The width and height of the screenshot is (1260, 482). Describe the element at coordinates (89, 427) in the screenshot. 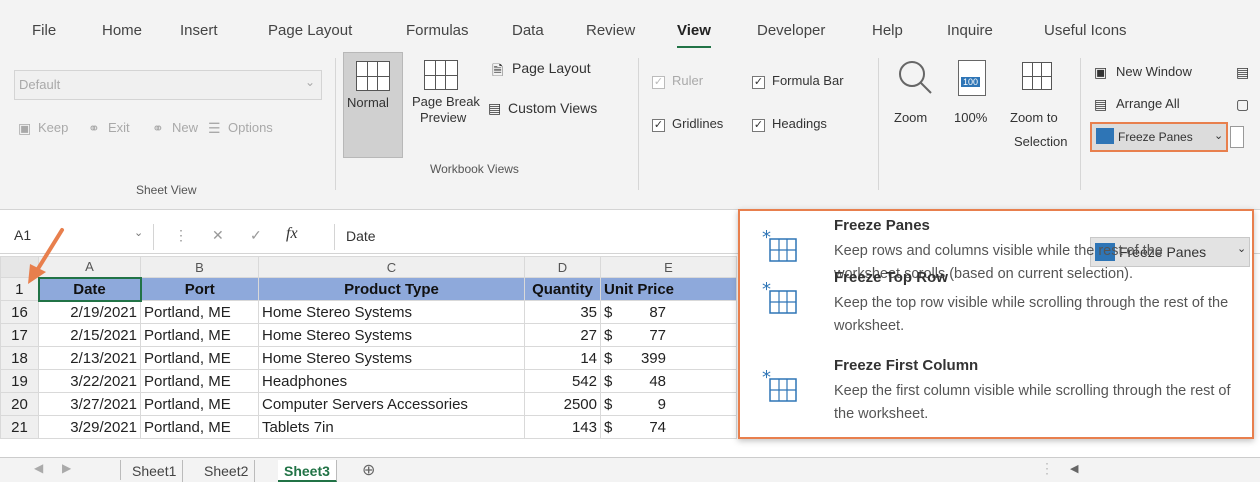

I see `cell-date: 3/29/2021` at that location.